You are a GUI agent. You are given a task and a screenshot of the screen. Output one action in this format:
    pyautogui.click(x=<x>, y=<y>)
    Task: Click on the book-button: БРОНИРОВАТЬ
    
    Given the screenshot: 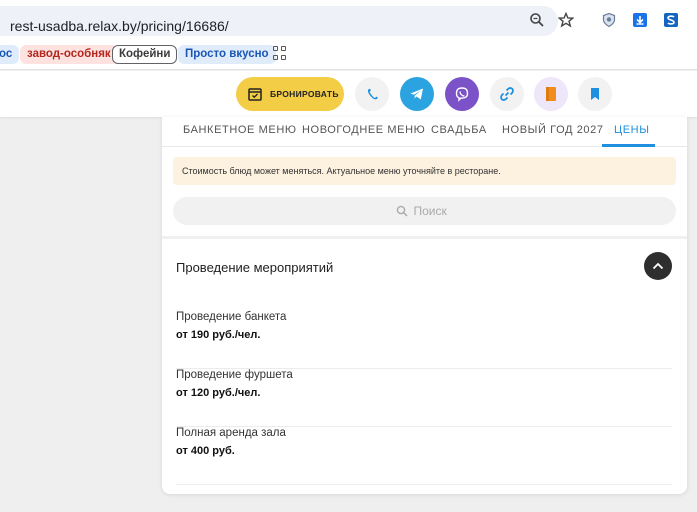 What is the action you would take?
    pyautogui.click(x=290, y=94)
    